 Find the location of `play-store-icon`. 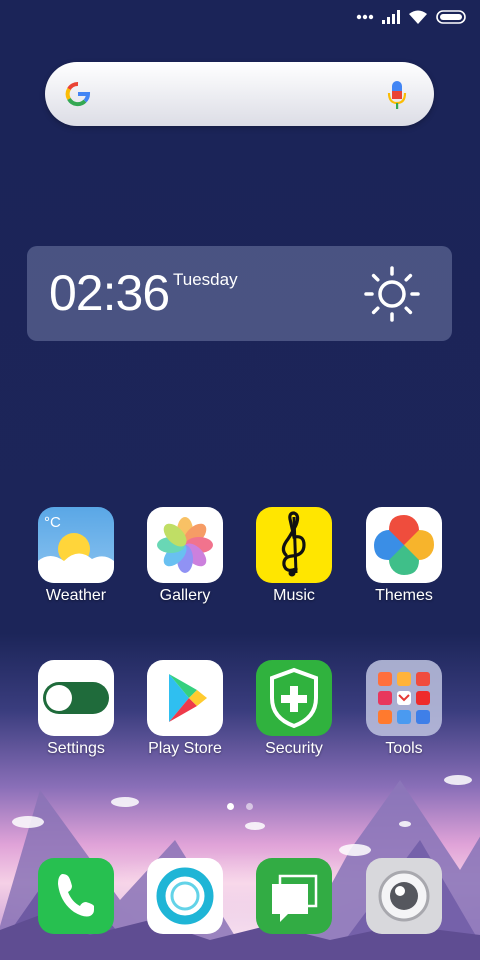

play-store-icon is located at coordinates (185, 698).